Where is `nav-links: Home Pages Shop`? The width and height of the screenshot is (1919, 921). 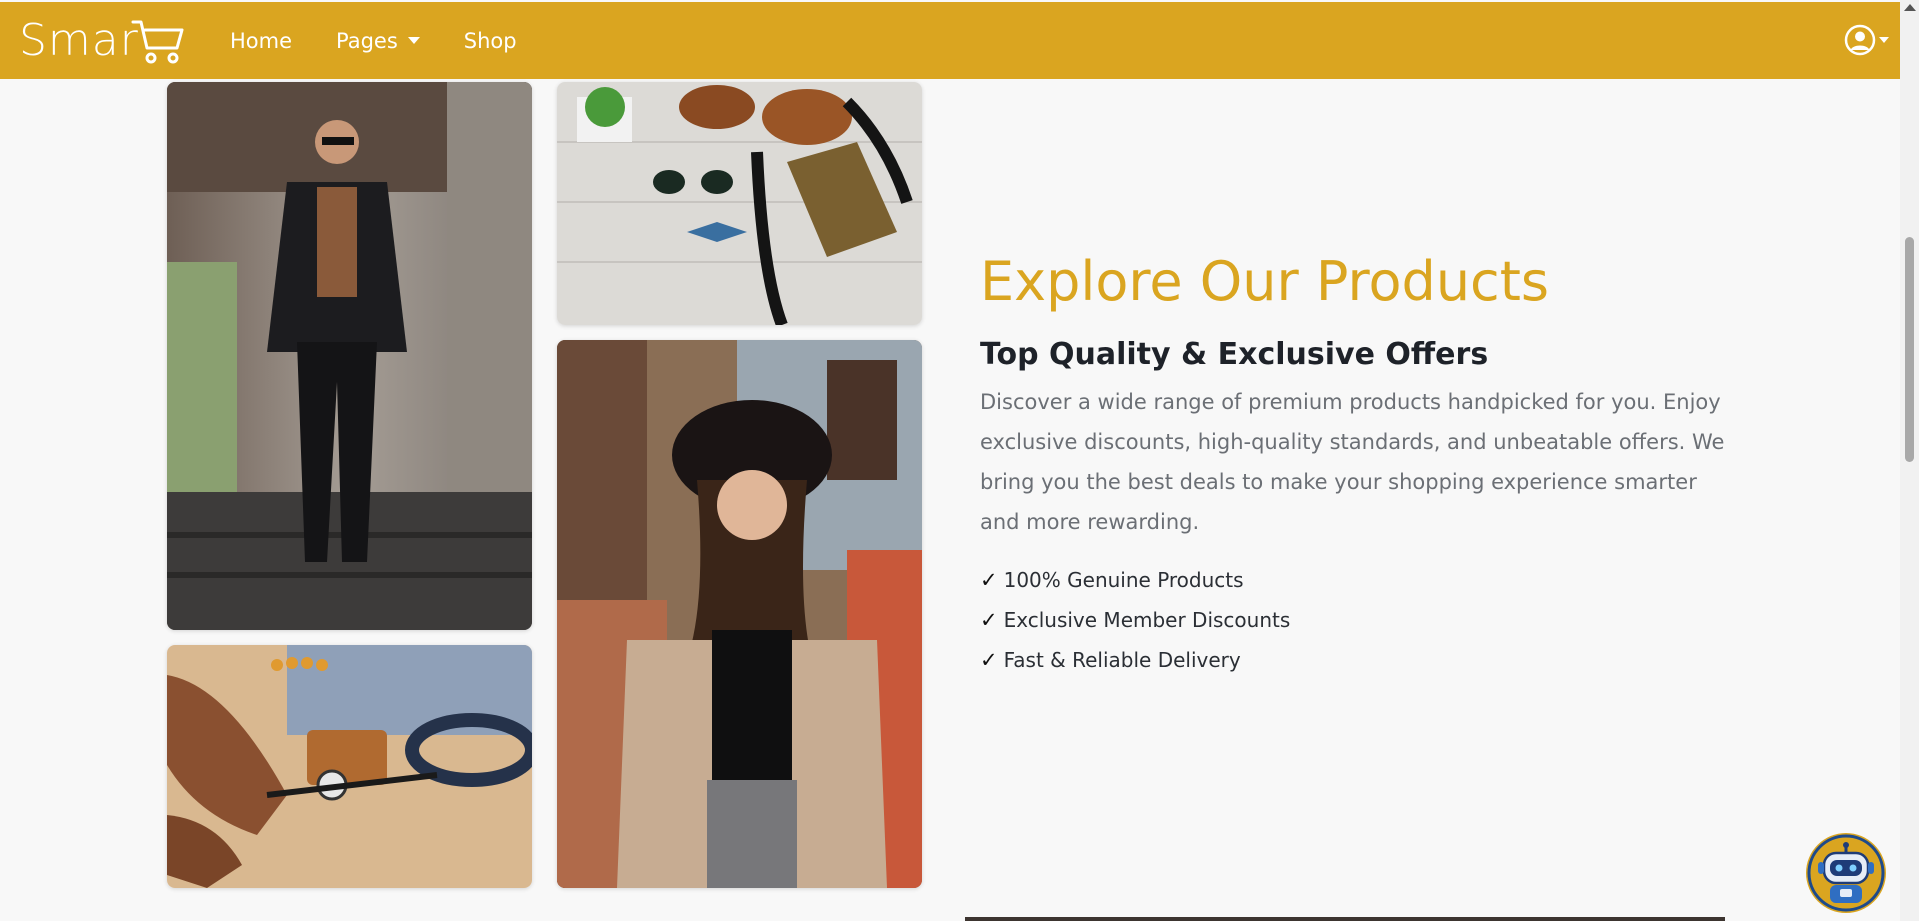 nav-links: Home Pages Shop is located at coordinates (395, 40).